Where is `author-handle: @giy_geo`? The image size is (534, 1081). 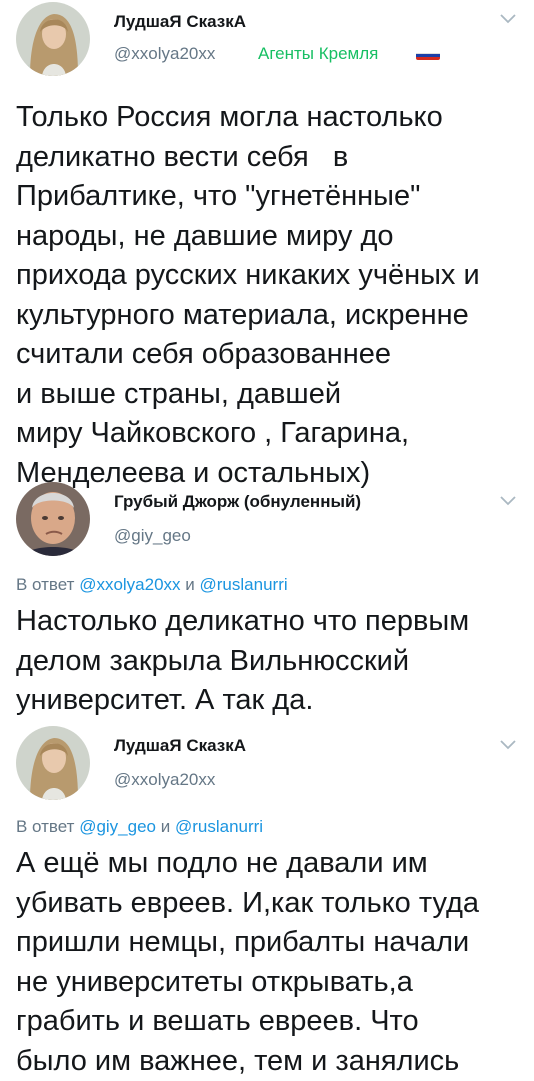
author-handle: @giy_geo is located at coordinates (152, 536).